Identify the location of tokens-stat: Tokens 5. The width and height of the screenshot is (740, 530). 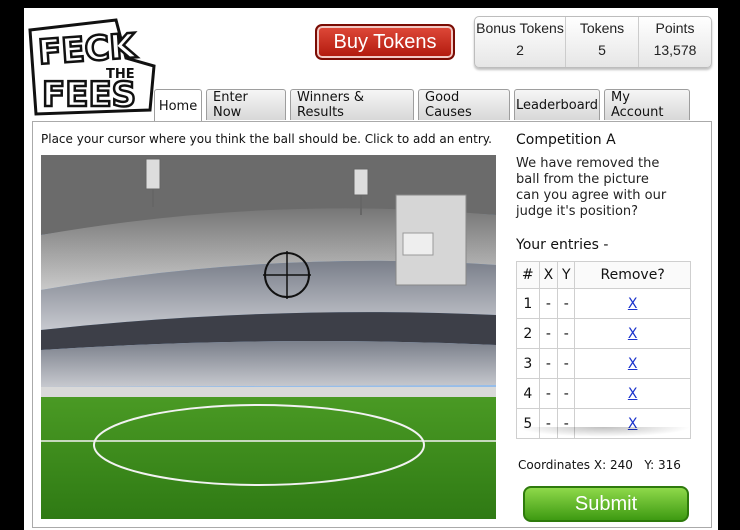
(602, 42).